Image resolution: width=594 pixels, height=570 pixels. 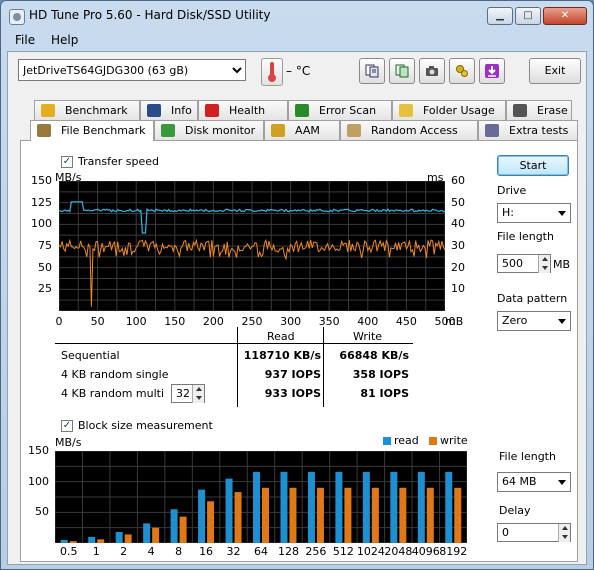 What do you see at coordinates (291, 321) in the screenshot?
I see `x-tick: 300` at bounding box center [291, 321].